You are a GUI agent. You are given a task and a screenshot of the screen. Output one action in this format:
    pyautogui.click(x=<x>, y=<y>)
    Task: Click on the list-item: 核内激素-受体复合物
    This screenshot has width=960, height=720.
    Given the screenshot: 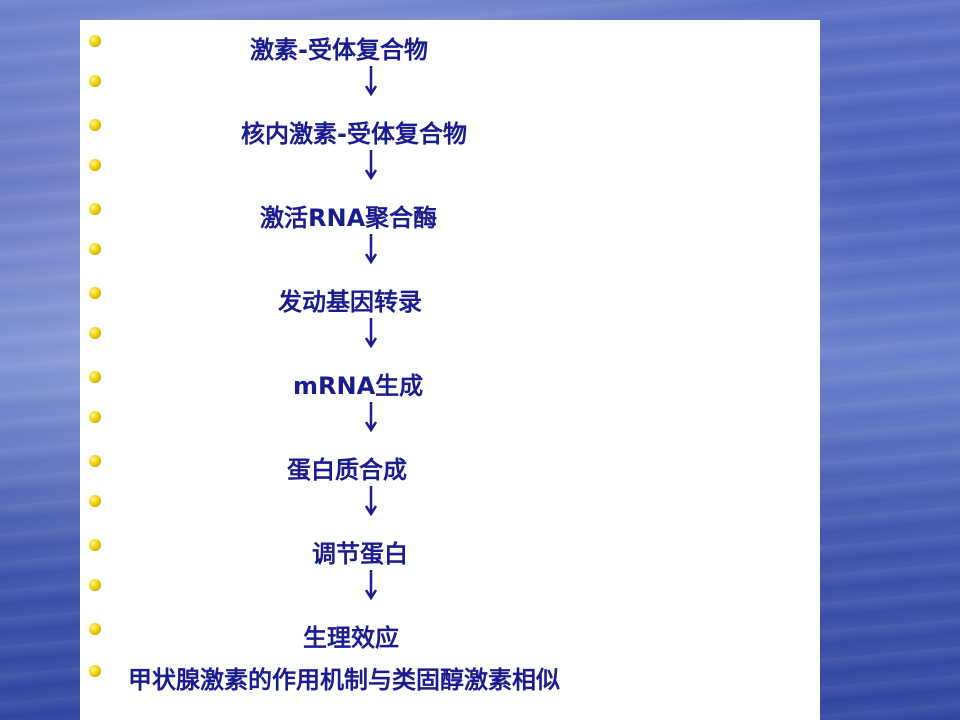 What is the action you would take?
    pyautogui.click(x=450, y=128)
    